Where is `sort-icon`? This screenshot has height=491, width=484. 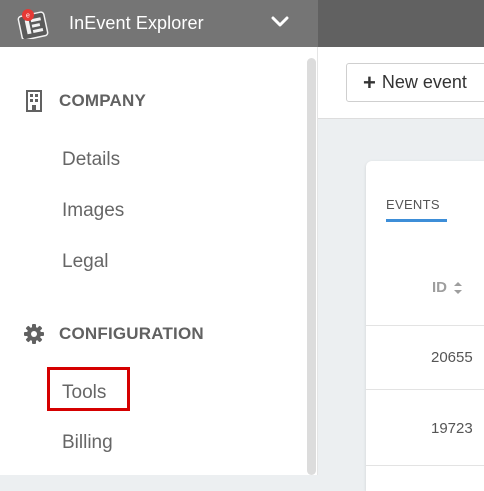 sort-icon is located at coordinates (458, 288).